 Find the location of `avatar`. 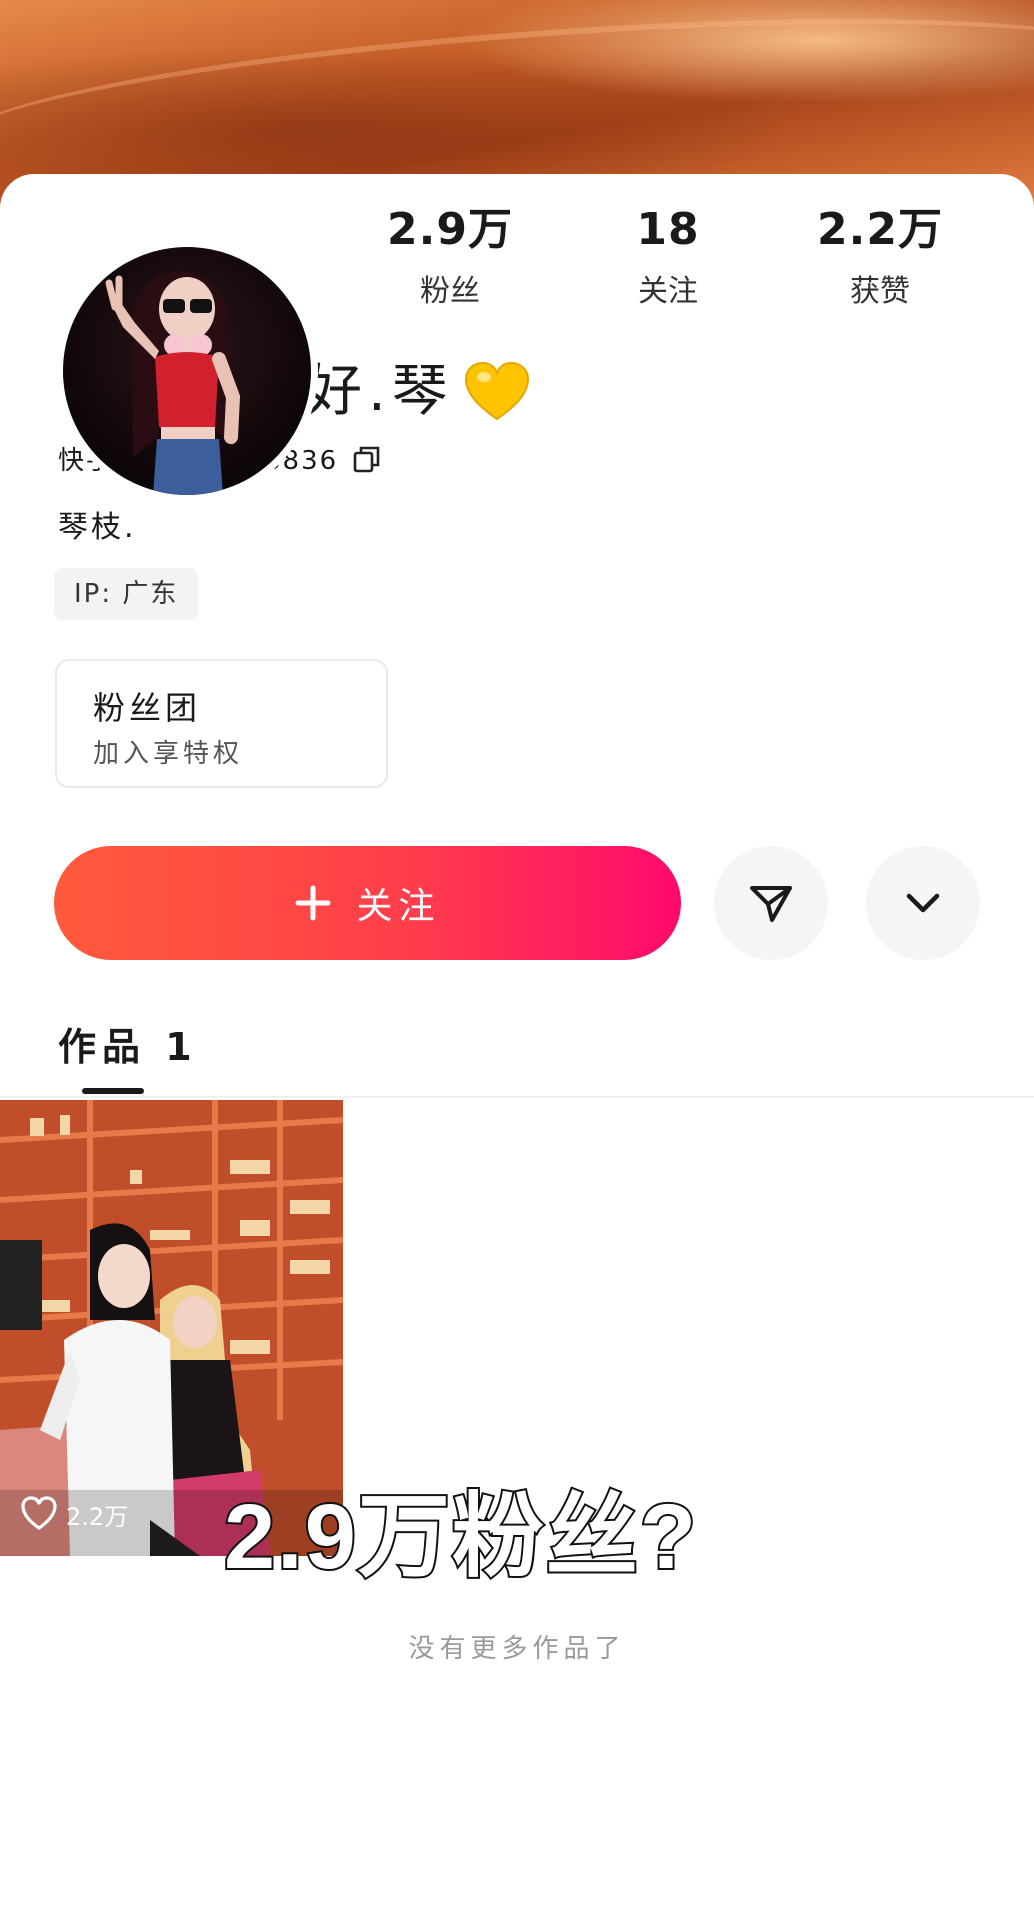

avatar is located at coordinates (187, 371).